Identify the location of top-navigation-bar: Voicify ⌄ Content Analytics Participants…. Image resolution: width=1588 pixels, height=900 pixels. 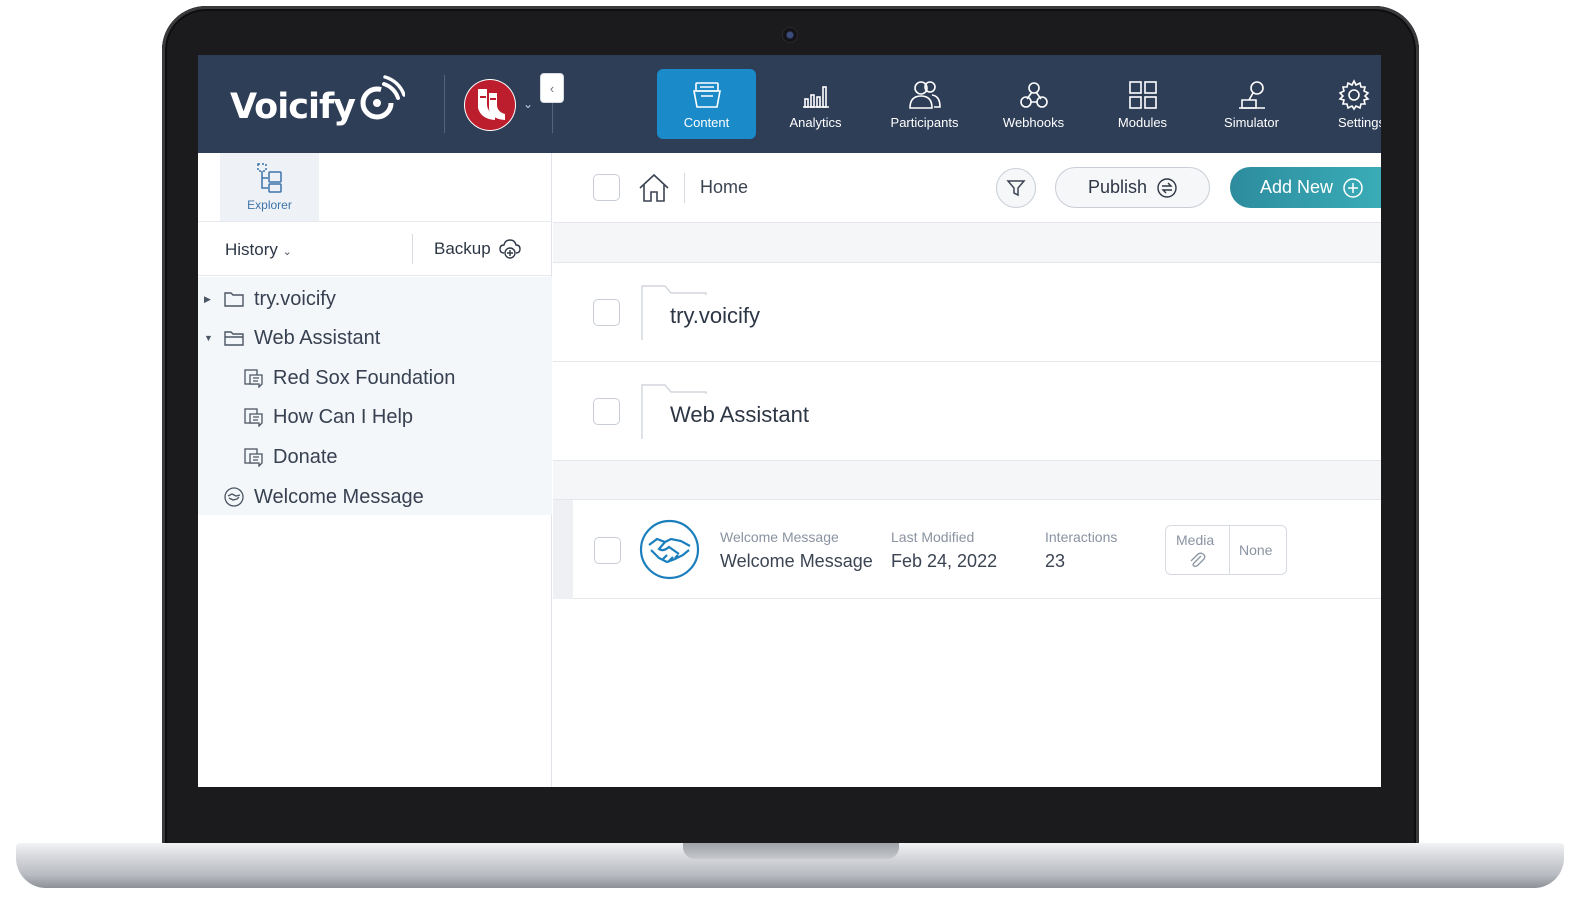
(789, 104).